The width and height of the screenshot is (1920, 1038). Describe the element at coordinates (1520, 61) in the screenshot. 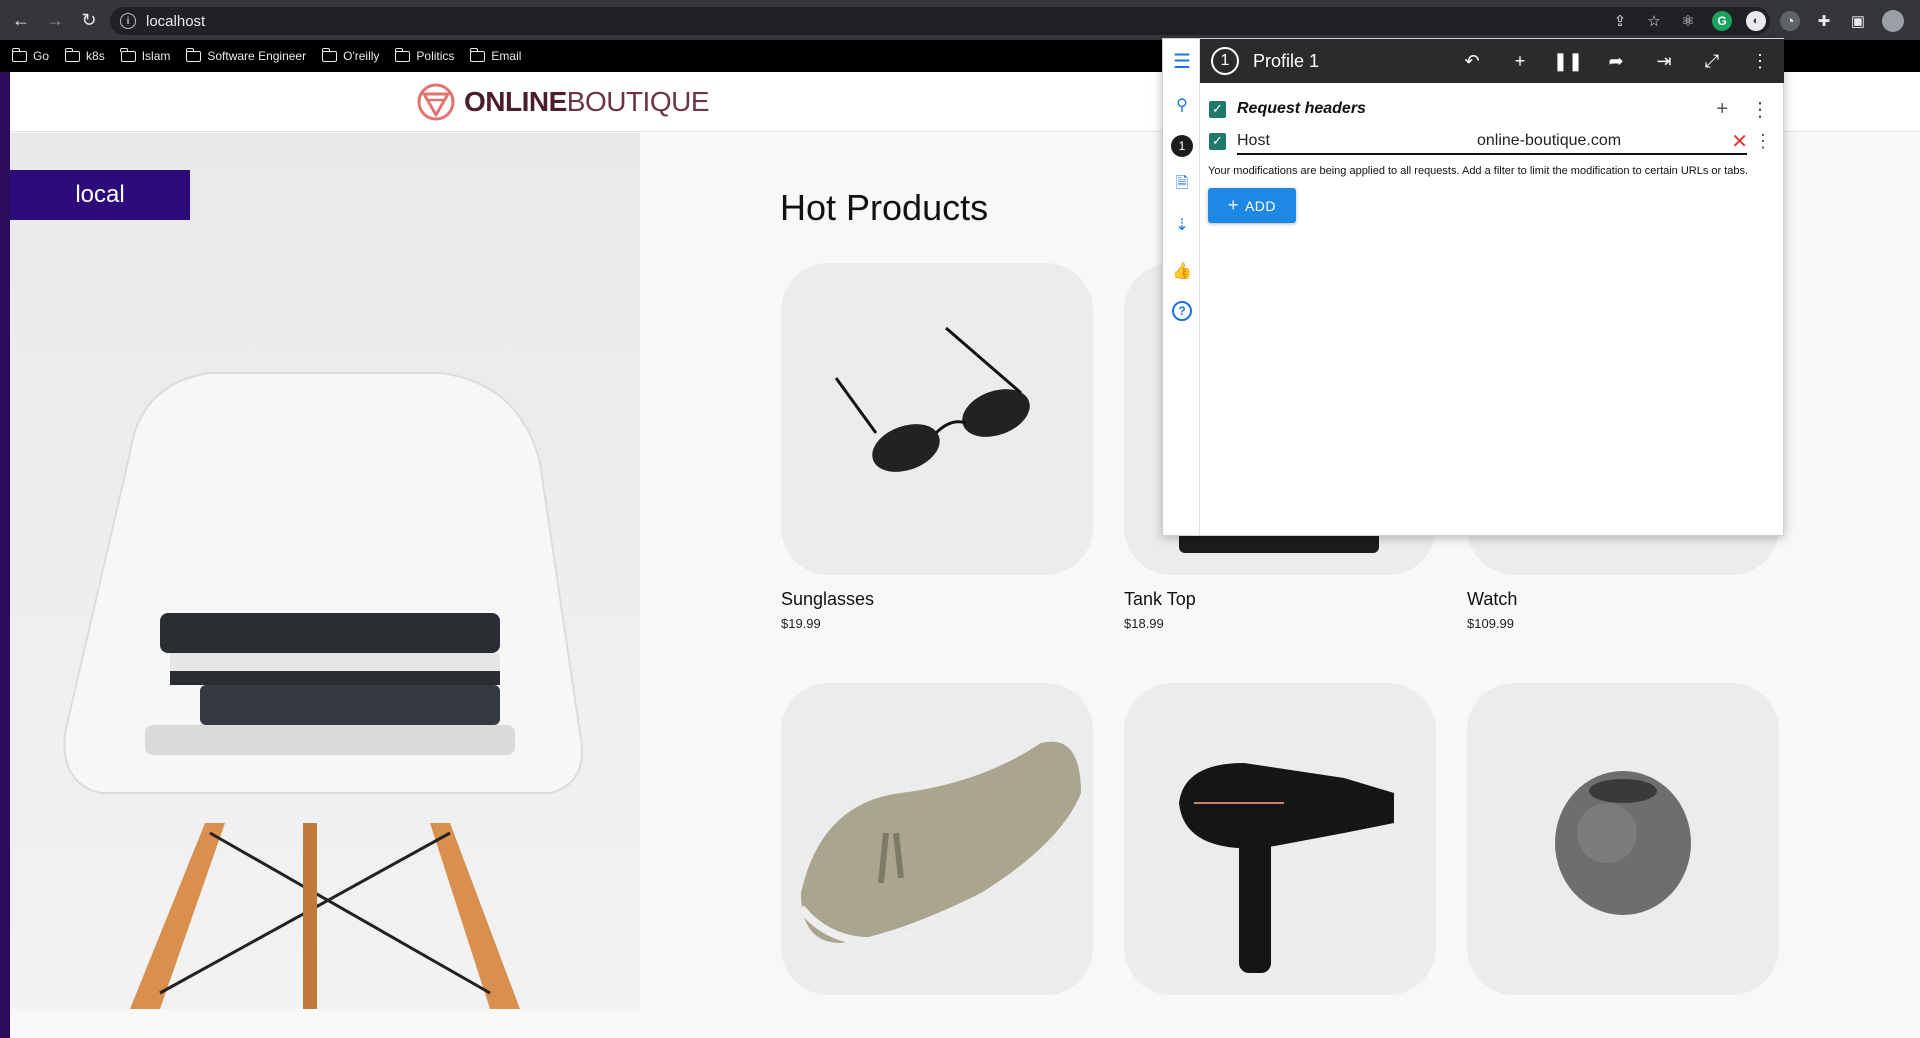

I see `add-icon: +` at that location.